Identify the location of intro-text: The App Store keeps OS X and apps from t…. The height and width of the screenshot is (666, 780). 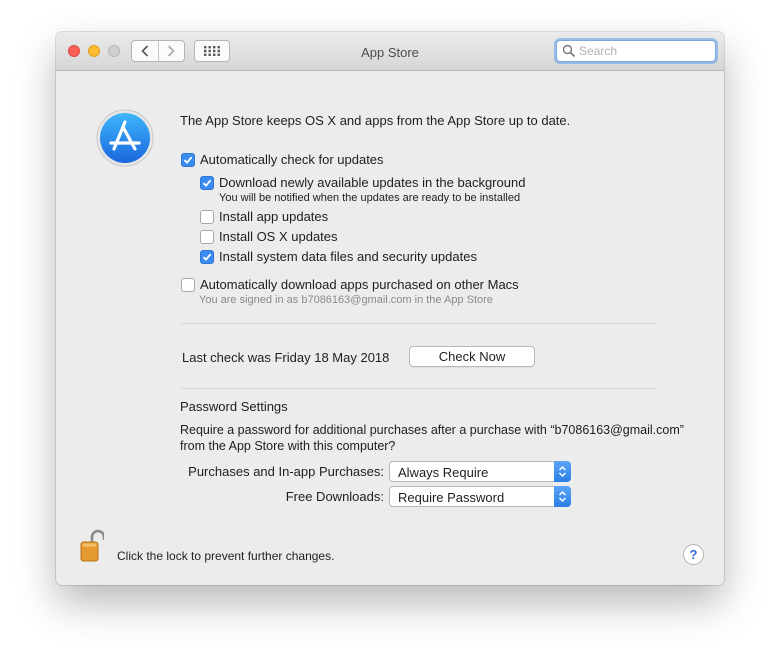
(375, 120).